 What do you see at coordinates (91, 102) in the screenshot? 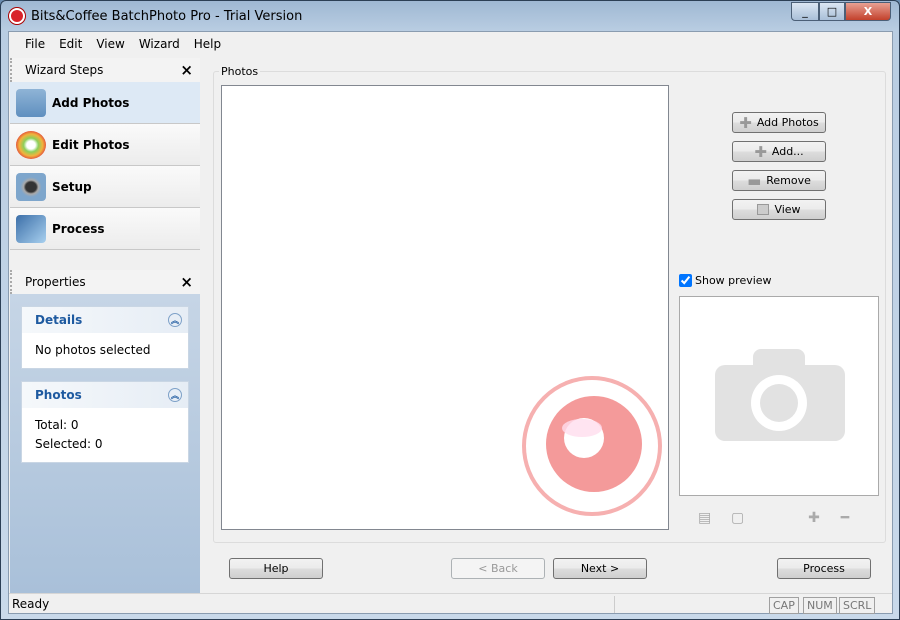
I see `step-label: Add Photos` at bounding box center [91, 102].